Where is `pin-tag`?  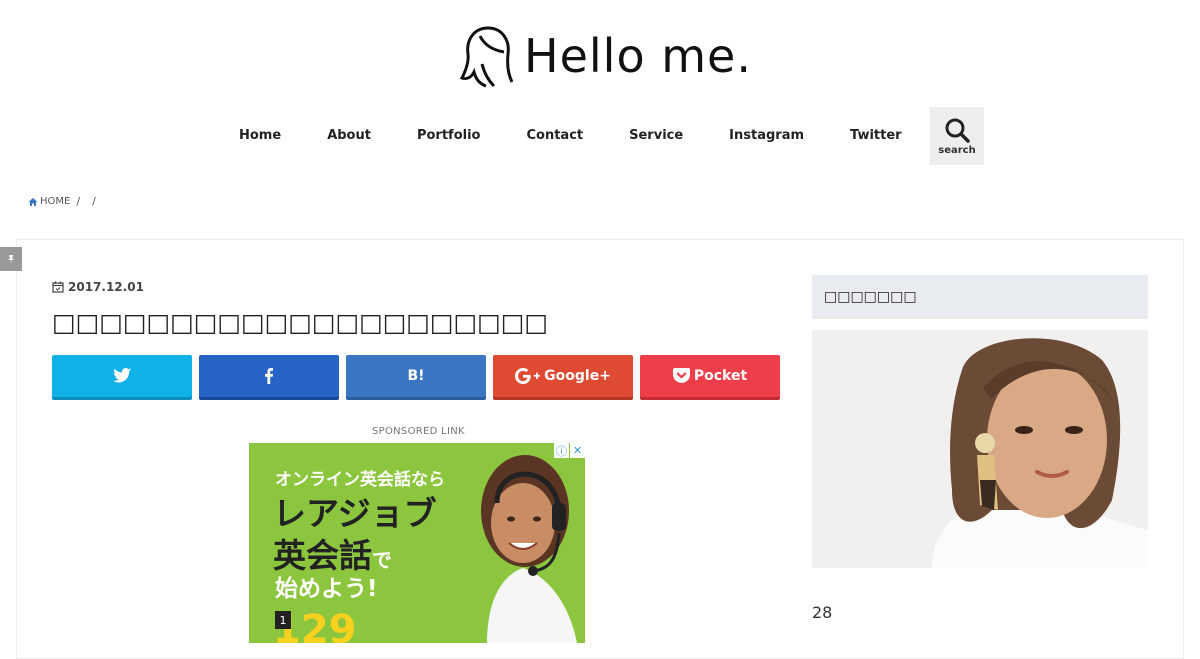 pin-tag is located at coordinates (11, 259).